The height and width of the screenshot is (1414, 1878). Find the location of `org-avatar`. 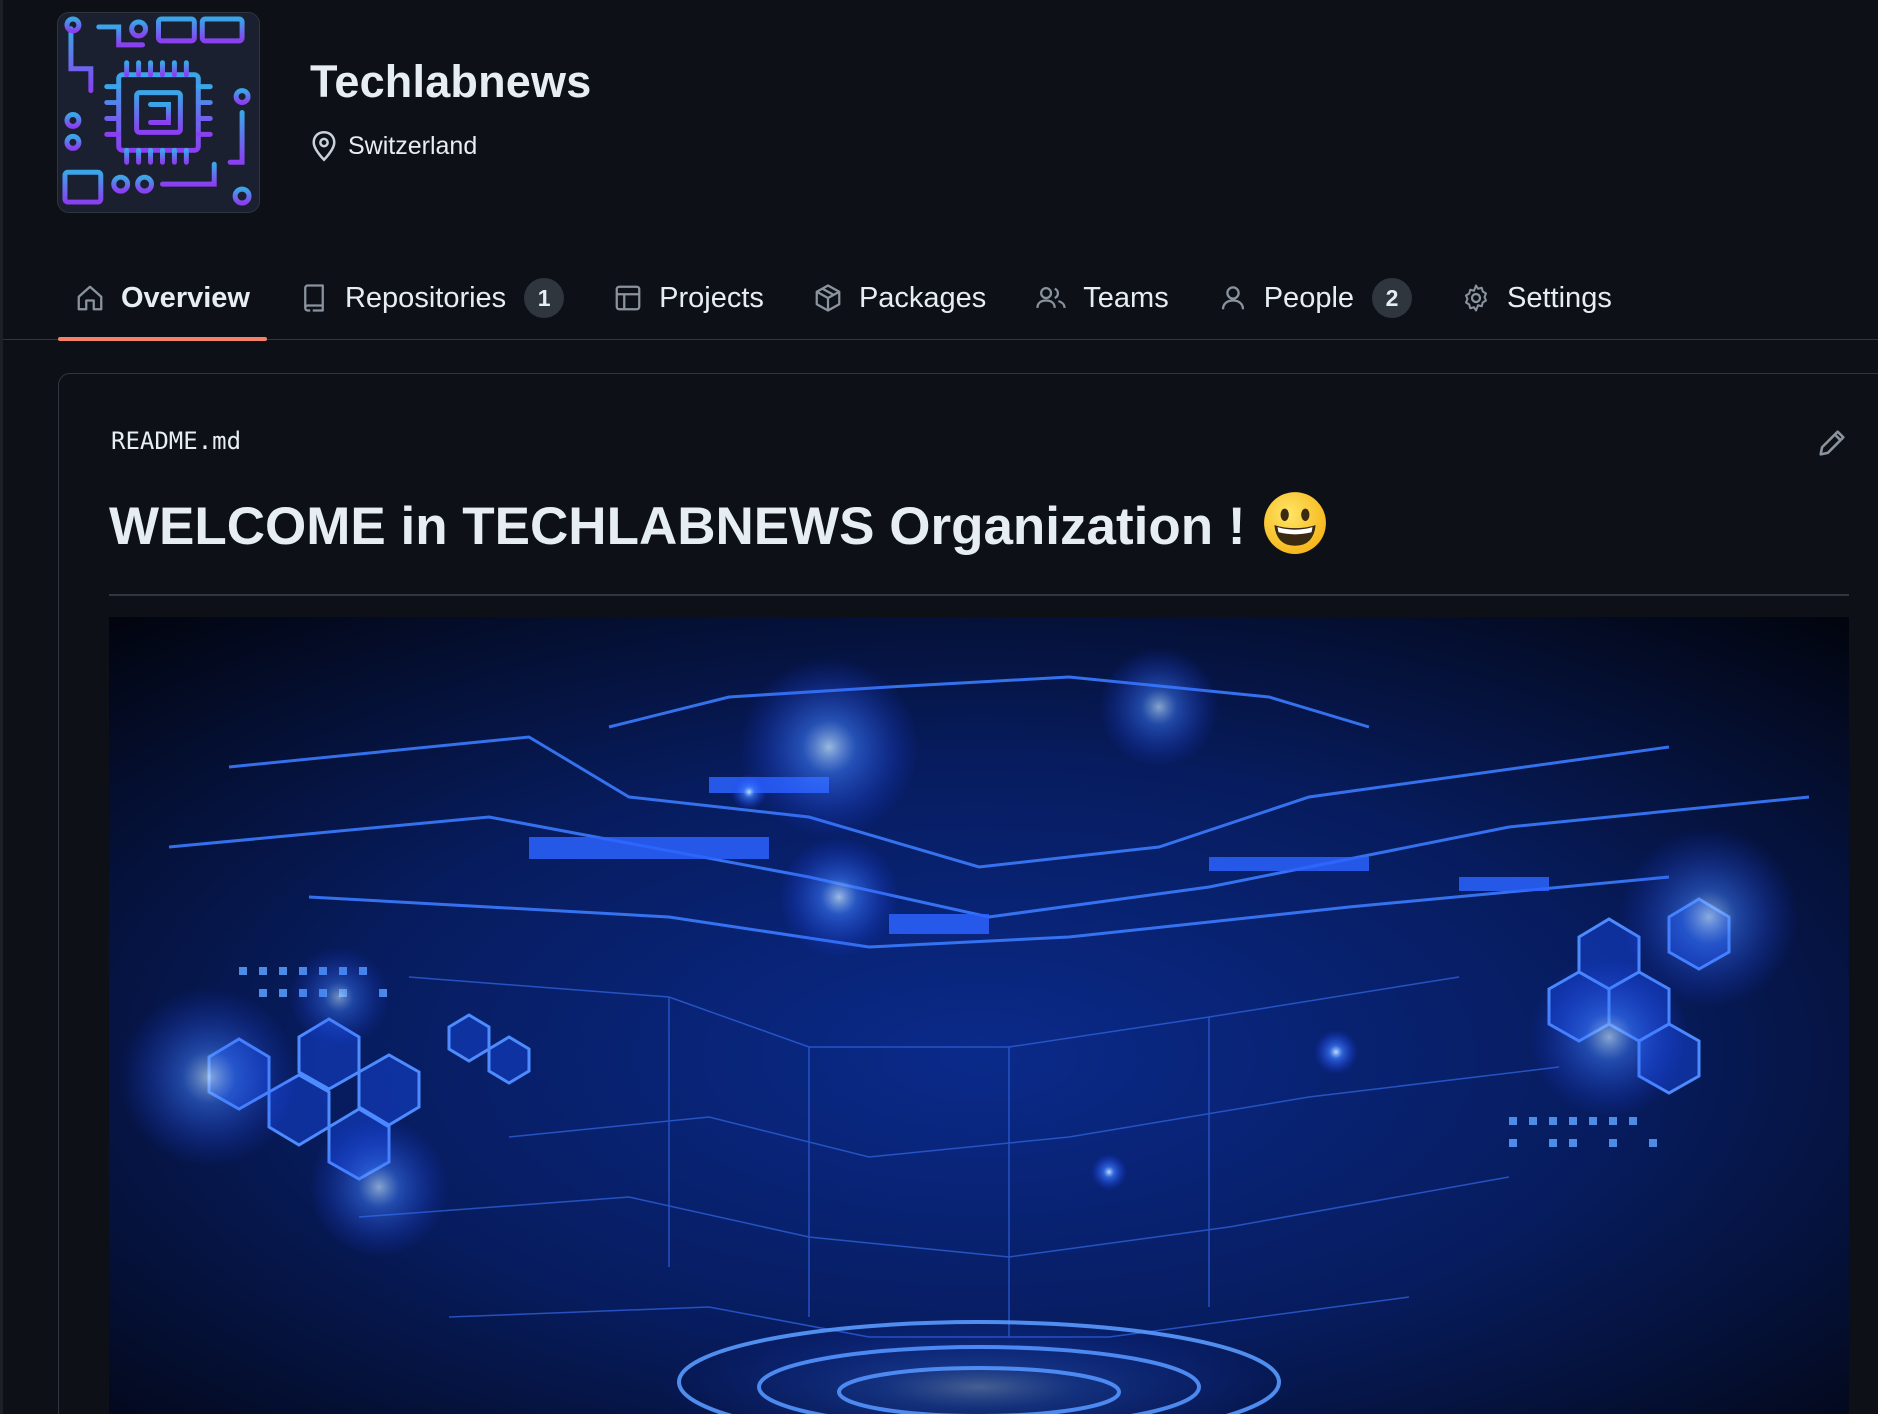

org-avatar is located at coordinates (158, 112).